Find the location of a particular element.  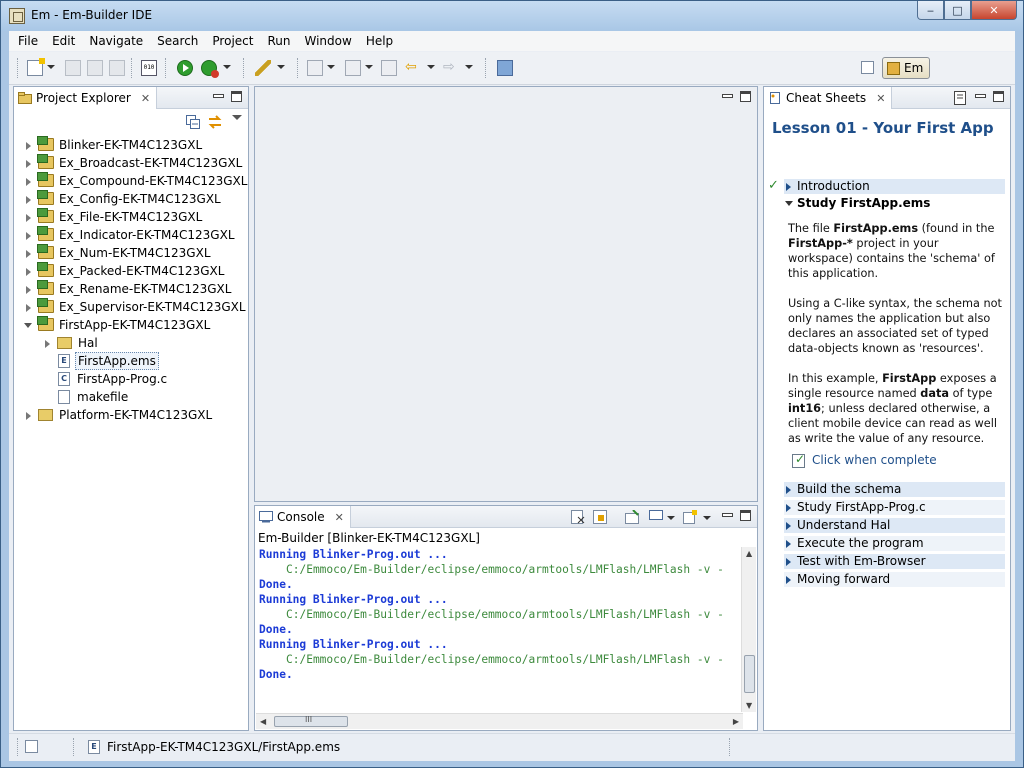

tree-item-firstapp-ems: E FirstApp.ems is located at coordinates (131, 361).